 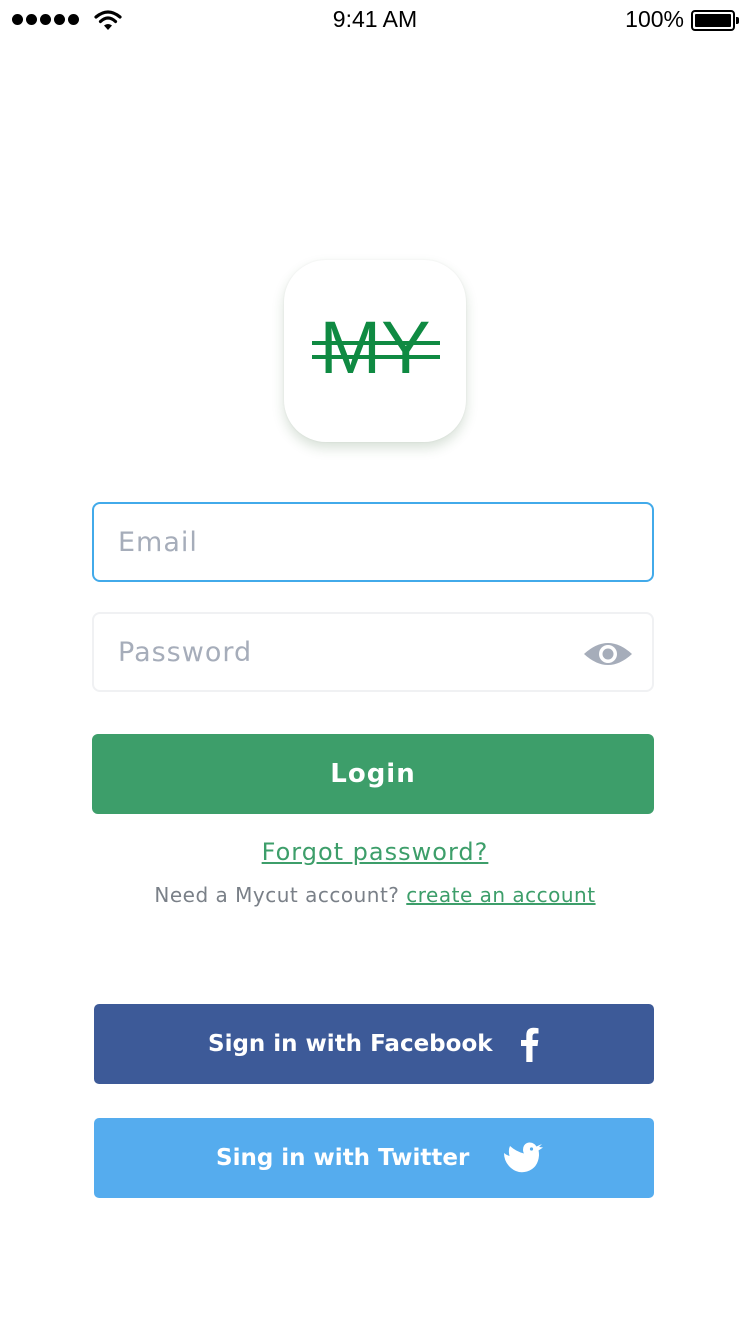 I want to click on signup-row: Need a Mycut account? create an account, so click(x=375, y=895).